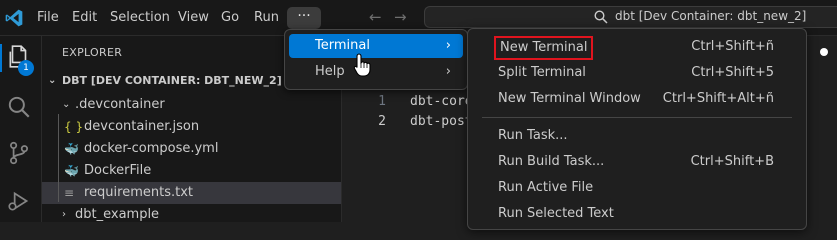 Image resolution: width=837 pixels, height=240 pixels. Describe the element at coordinates (48, 17) in the screenshot. I see `menu-file: File` at that location.